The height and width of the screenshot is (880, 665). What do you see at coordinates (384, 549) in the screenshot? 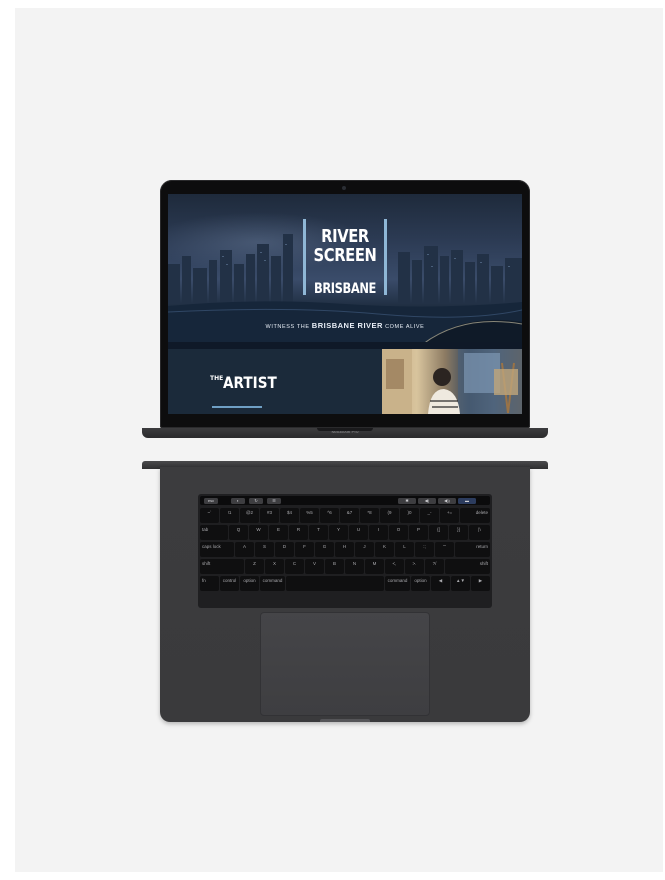
I see `key: K` at bounding box center [384, 549].